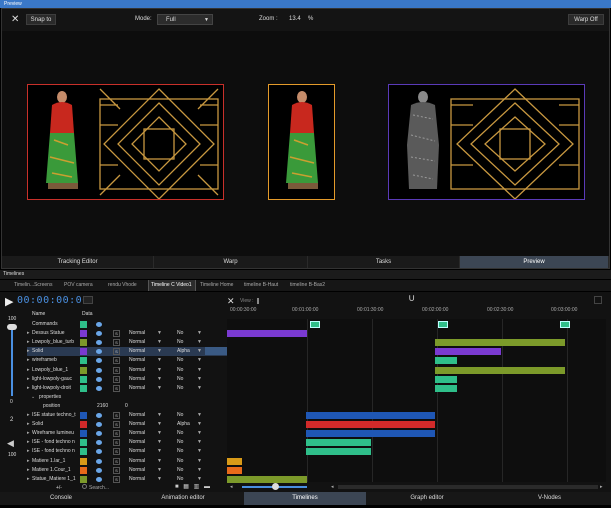  What do you see at coordinates (586, 19) in the screenshot?
I see `warp-off-button: Warp Off` at bounding box center [586, 19].